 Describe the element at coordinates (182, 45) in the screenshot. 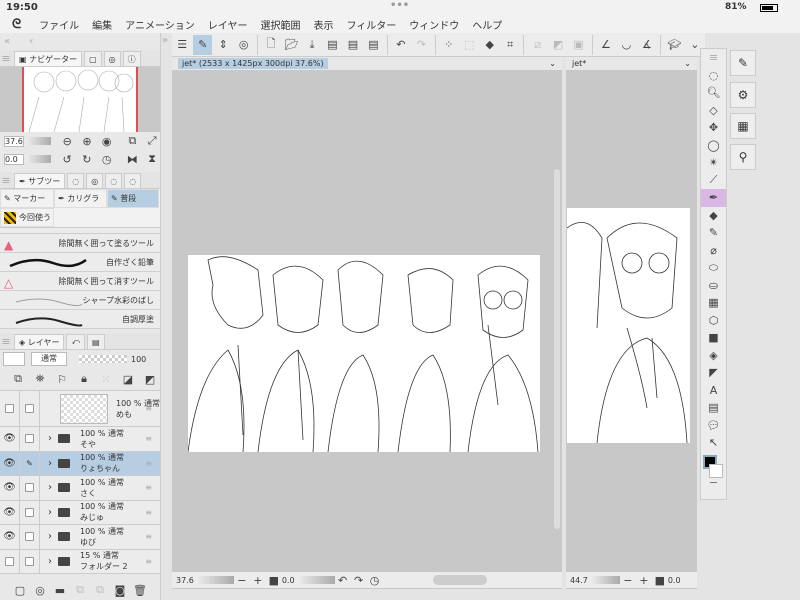

I see `menu-icon: ☰` at that location.